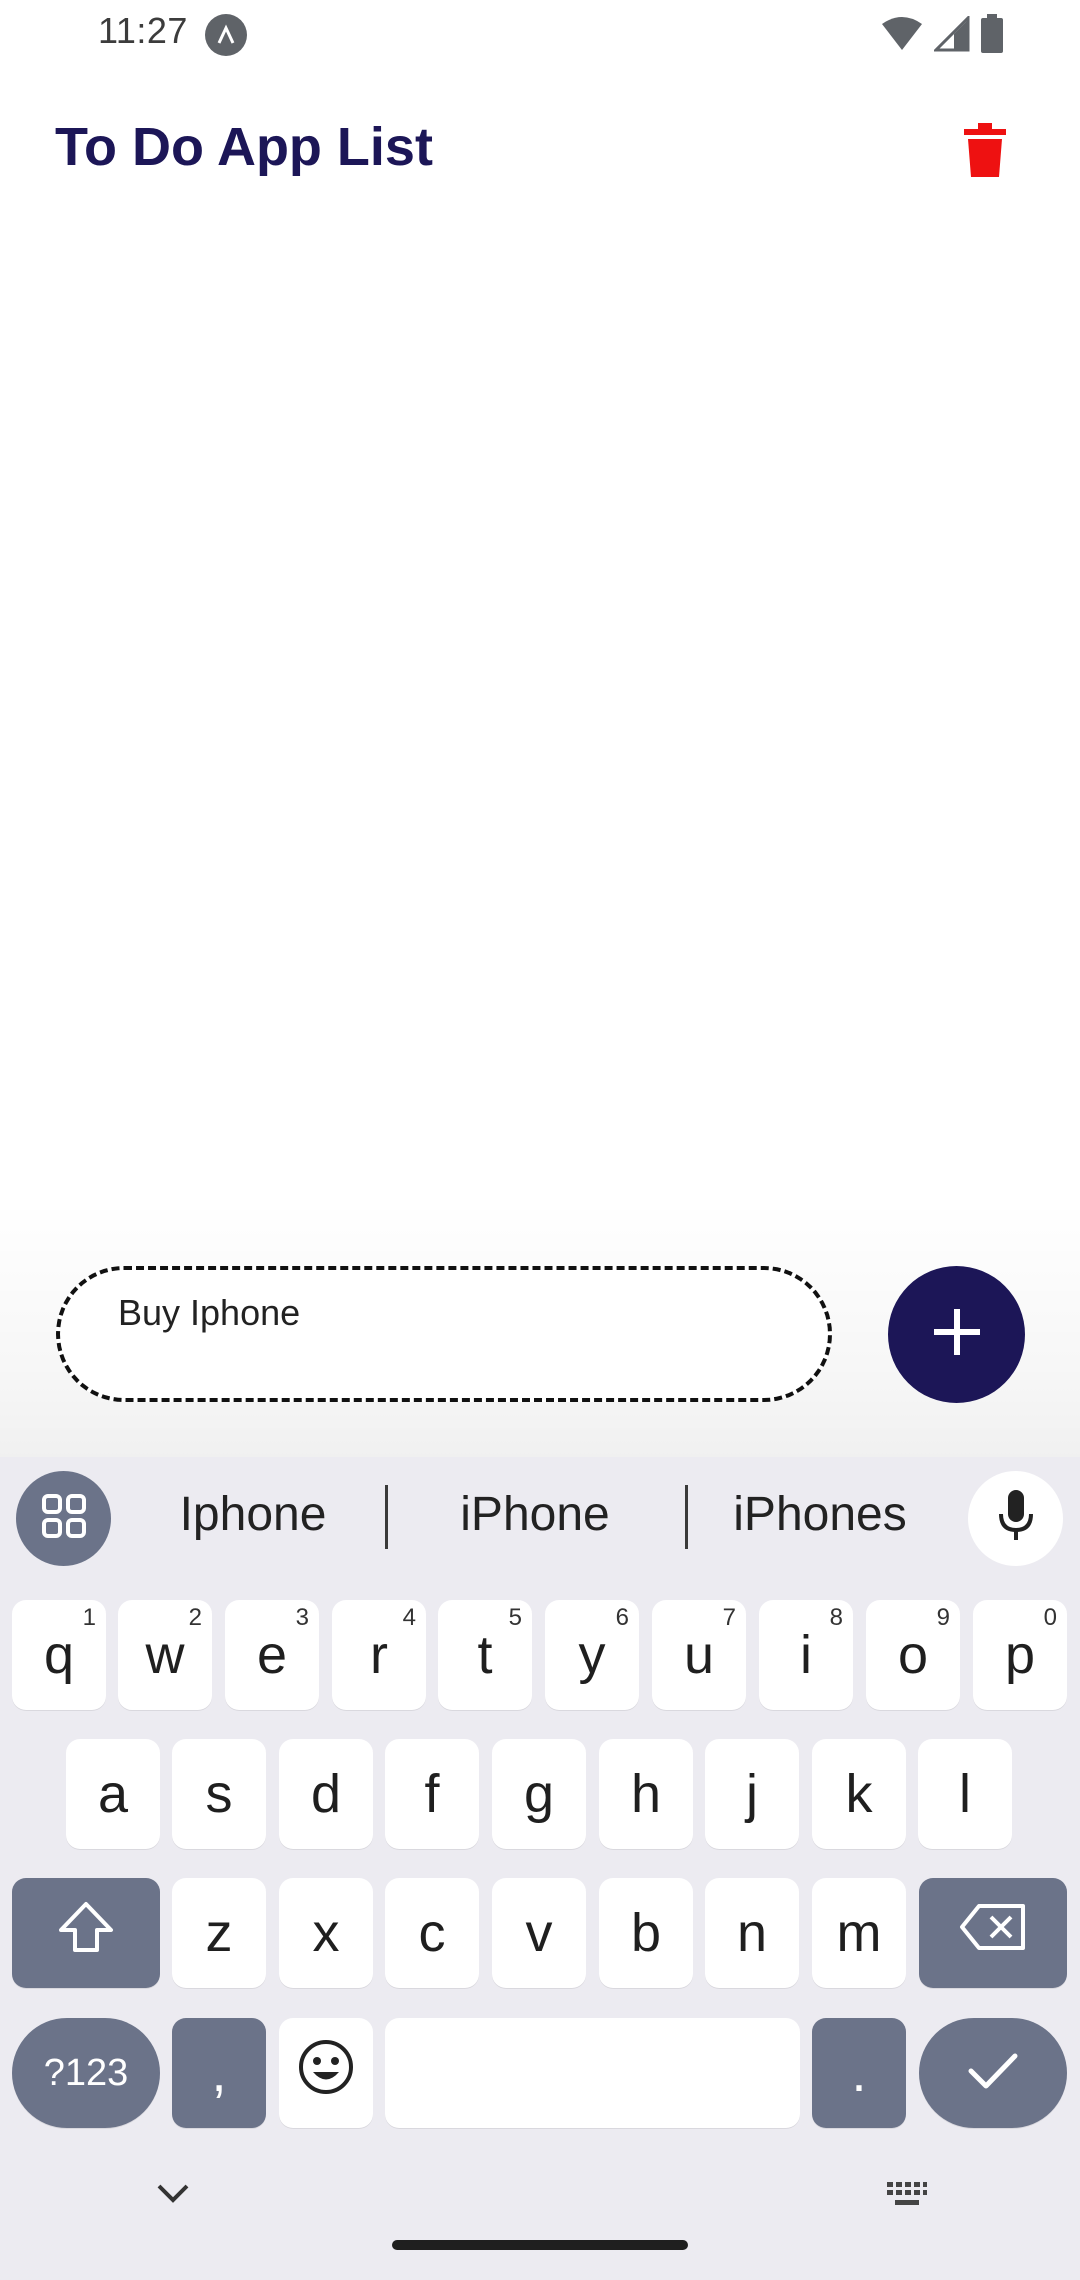 The width and height of the screenshot is (1080, 2280). I want to click on checkmark-icon, so click(993, 2073).